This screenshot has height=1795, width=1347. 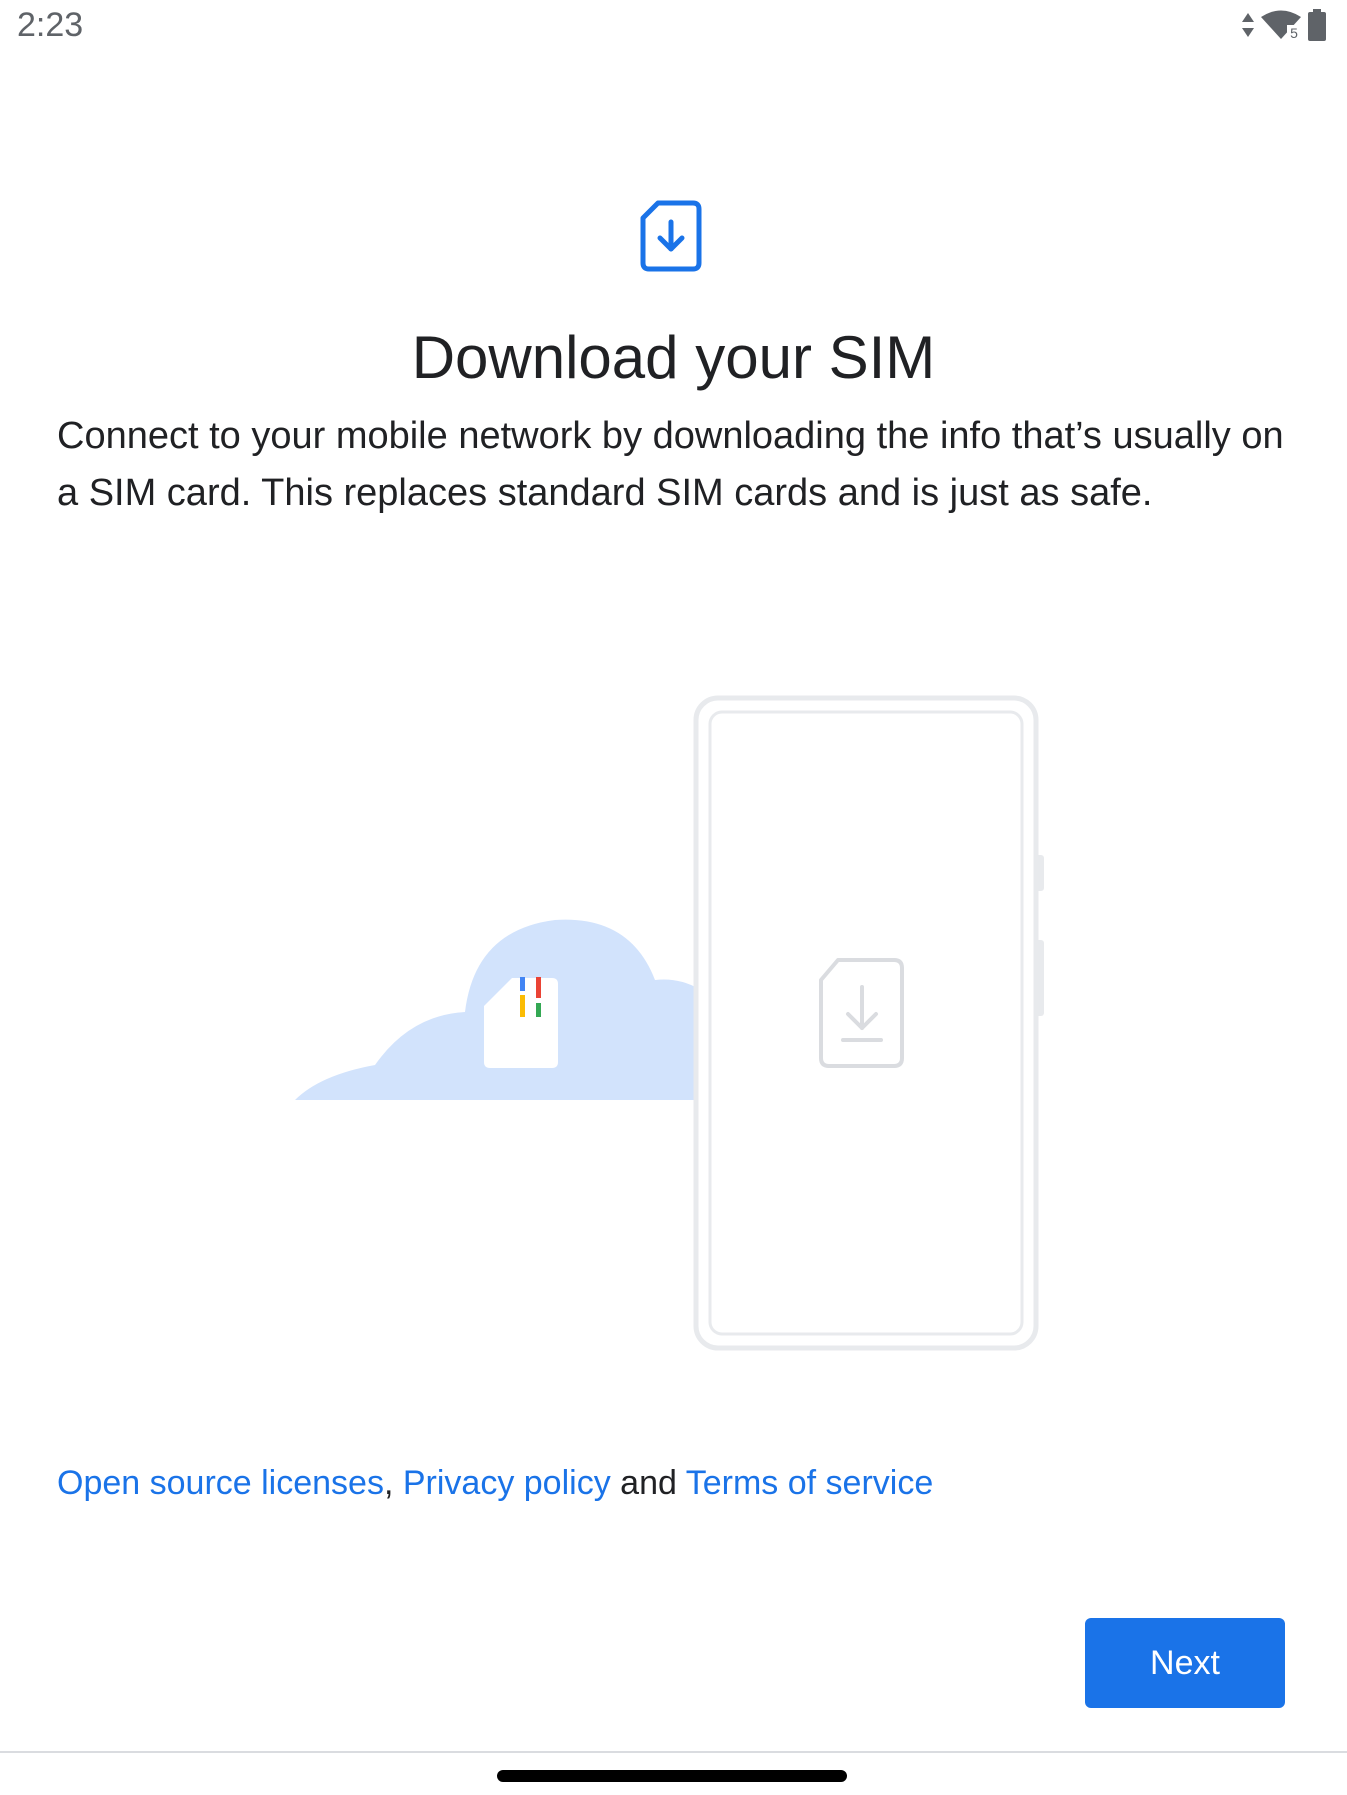 I want to click on bottom-divider, so click(x=673, y=1752).